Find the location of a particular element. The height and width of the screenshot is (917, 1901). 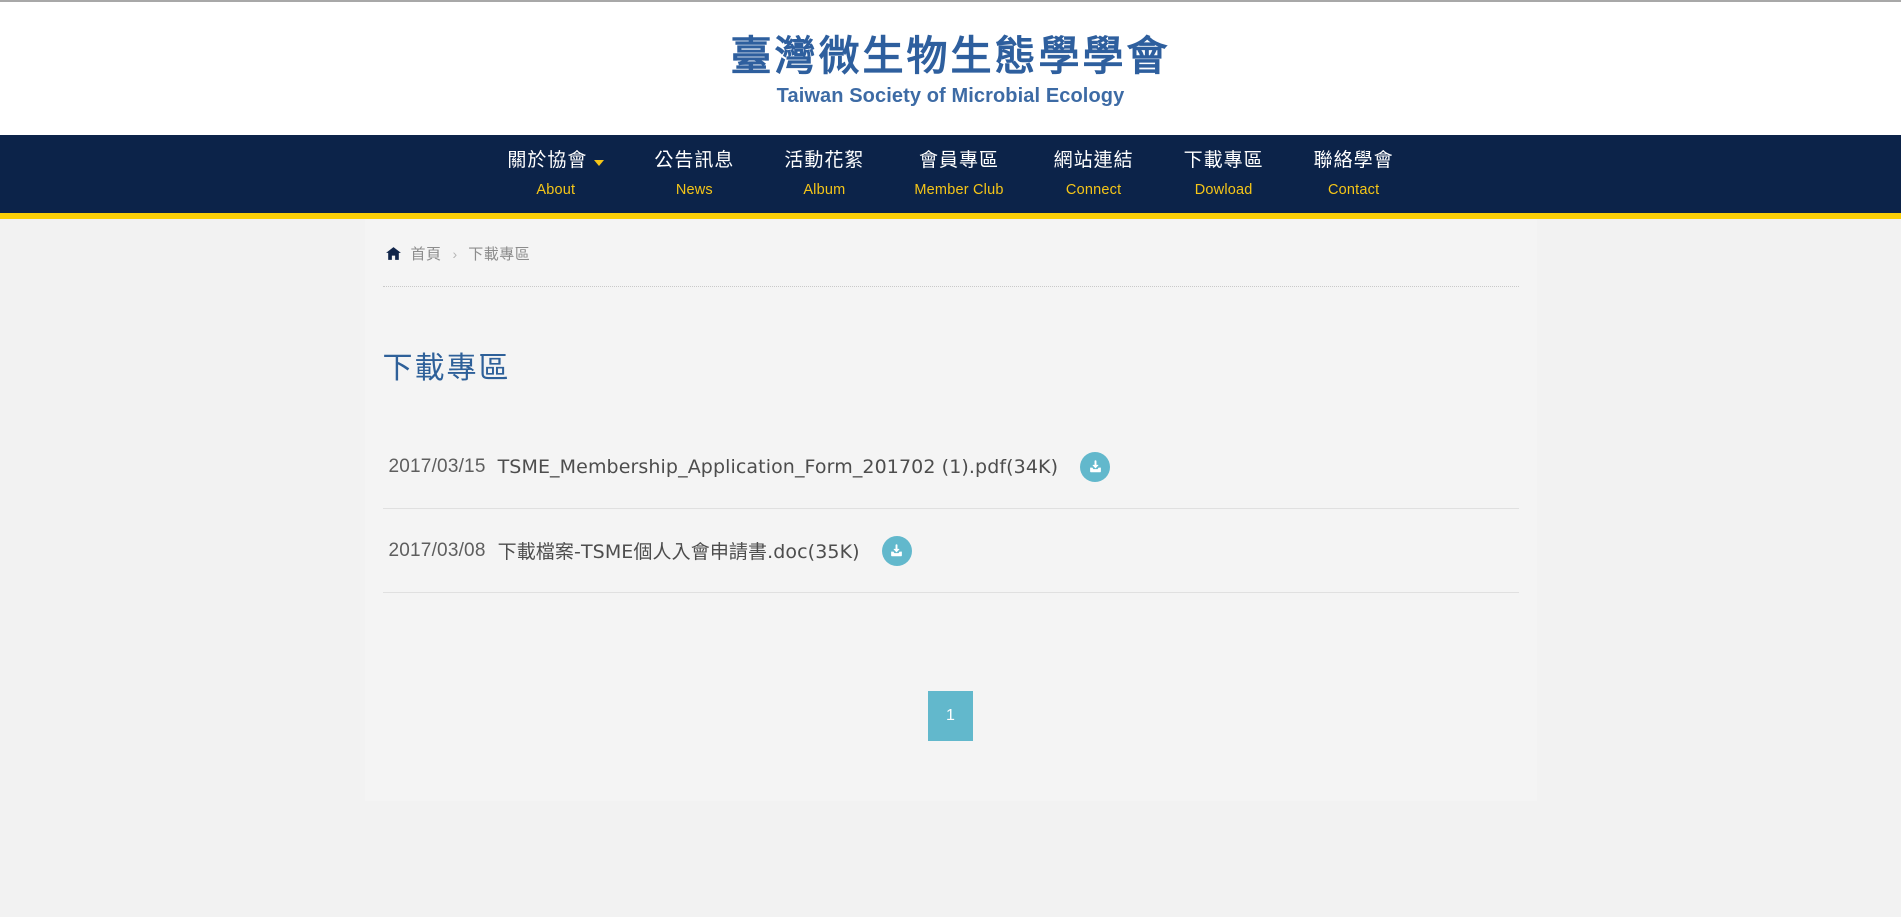

nav-item-download: 下載專區 Dowload is located at coordinates (1224, 173).